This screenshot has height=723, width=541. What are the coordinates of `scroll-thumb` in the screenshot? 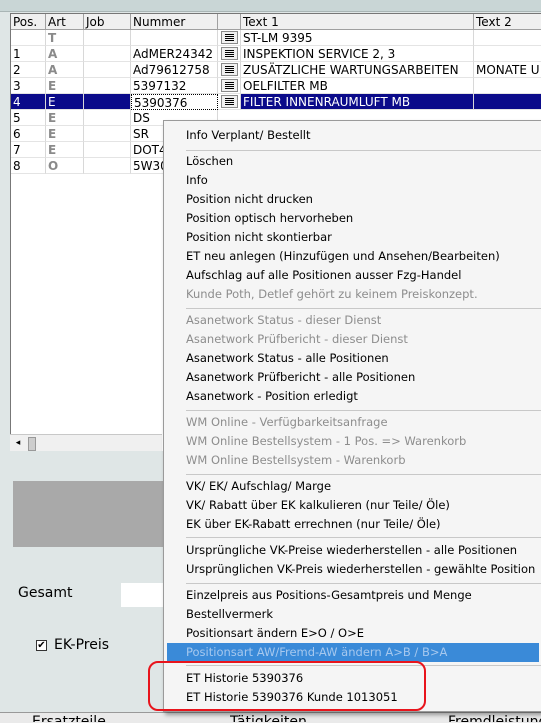 It's located at (32, 444).